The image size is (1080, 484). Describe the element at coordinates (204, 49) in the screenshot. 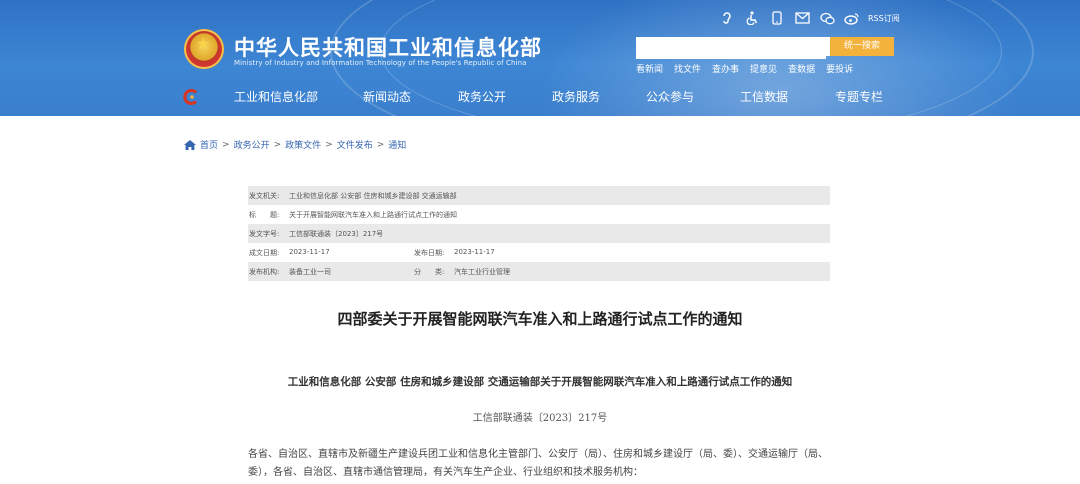

I see `national-emblem-icon: ★` at that location.